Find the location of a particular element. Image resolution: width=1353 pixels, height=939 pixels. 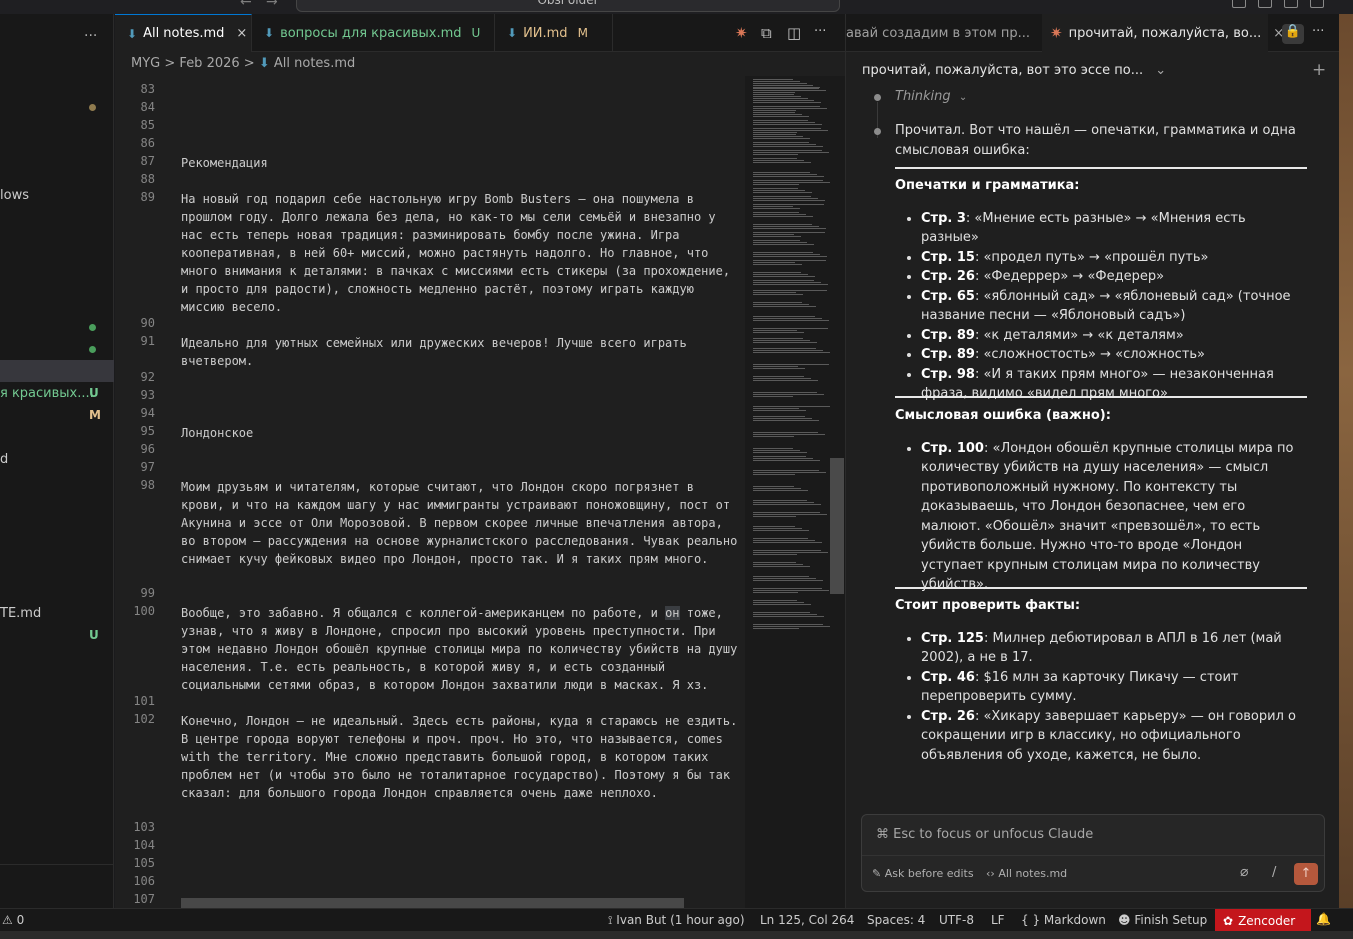

breadcrumb-item: All notes.md is located at coordinates (314, 63).